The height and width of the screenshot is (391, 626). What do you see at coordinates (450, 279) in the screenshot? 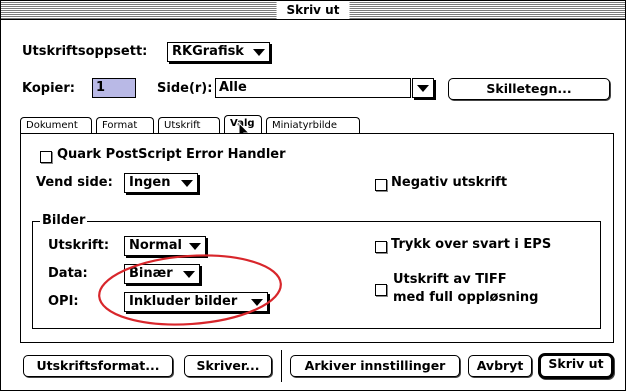
I see `tiff-label-line1: Utskrift av TIFF` at bounding box center [450, 279].